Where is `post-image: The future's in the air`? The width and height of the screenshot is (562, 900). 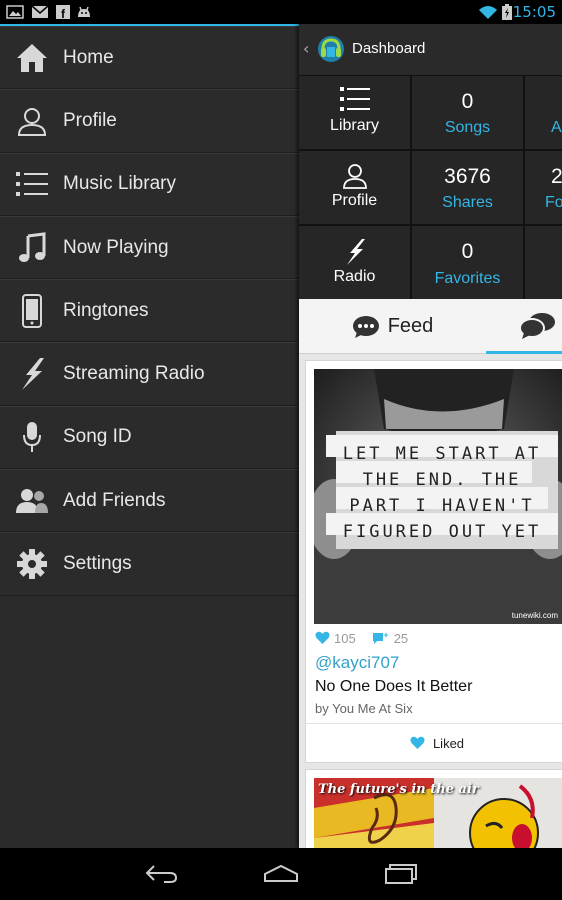 post-image: The future's in the air is located at coordinates (438, 813).